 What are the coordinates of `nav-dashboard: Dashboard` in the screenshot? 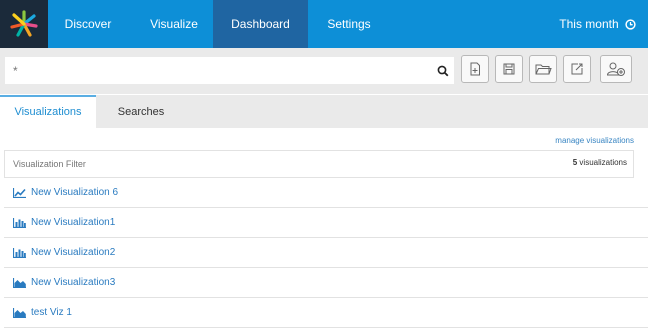 It's located at (260, 24).